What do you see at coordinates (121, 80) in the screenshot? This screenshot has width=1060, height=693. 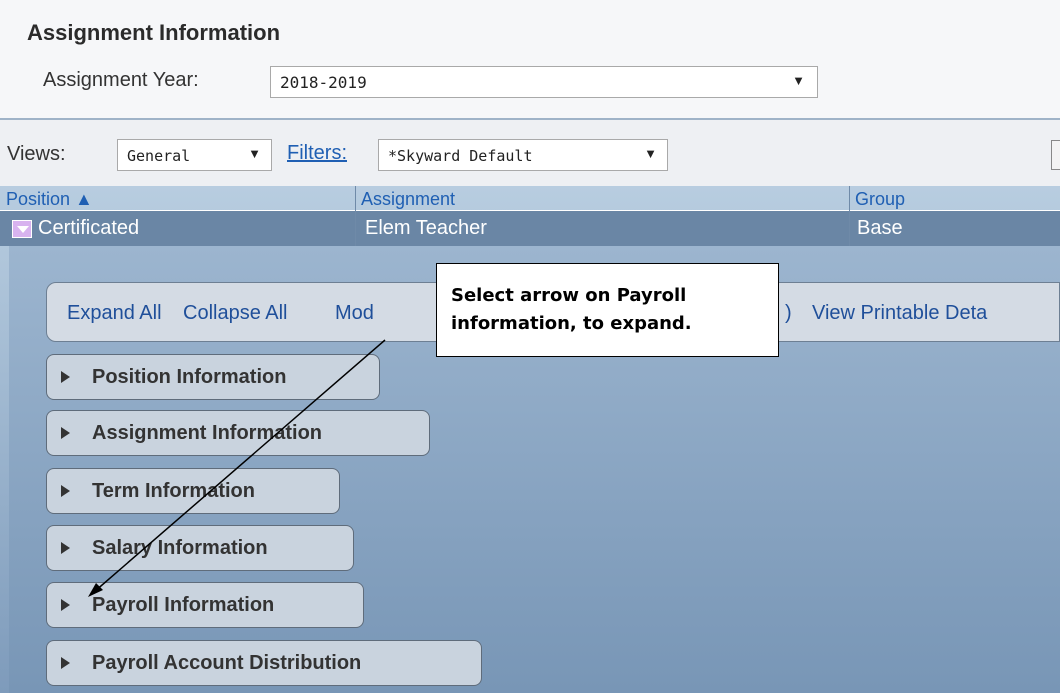 I see `assignment-year-label: Assignment Year:` at bounding box center [121, 80].